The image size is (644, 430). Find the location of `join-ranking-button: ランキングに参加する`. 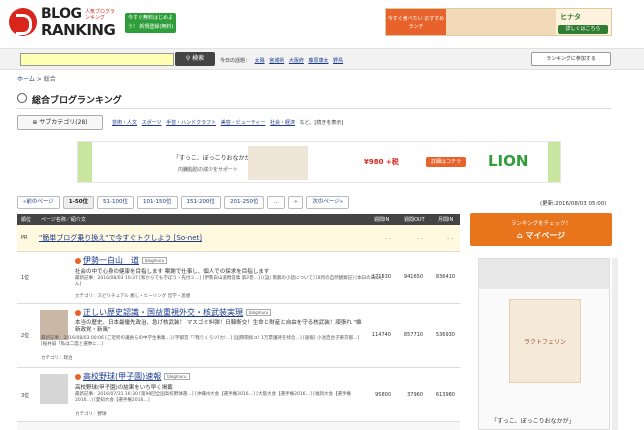

join-ranking-button: ランキングに参加する is located at coordinates (571, 59).